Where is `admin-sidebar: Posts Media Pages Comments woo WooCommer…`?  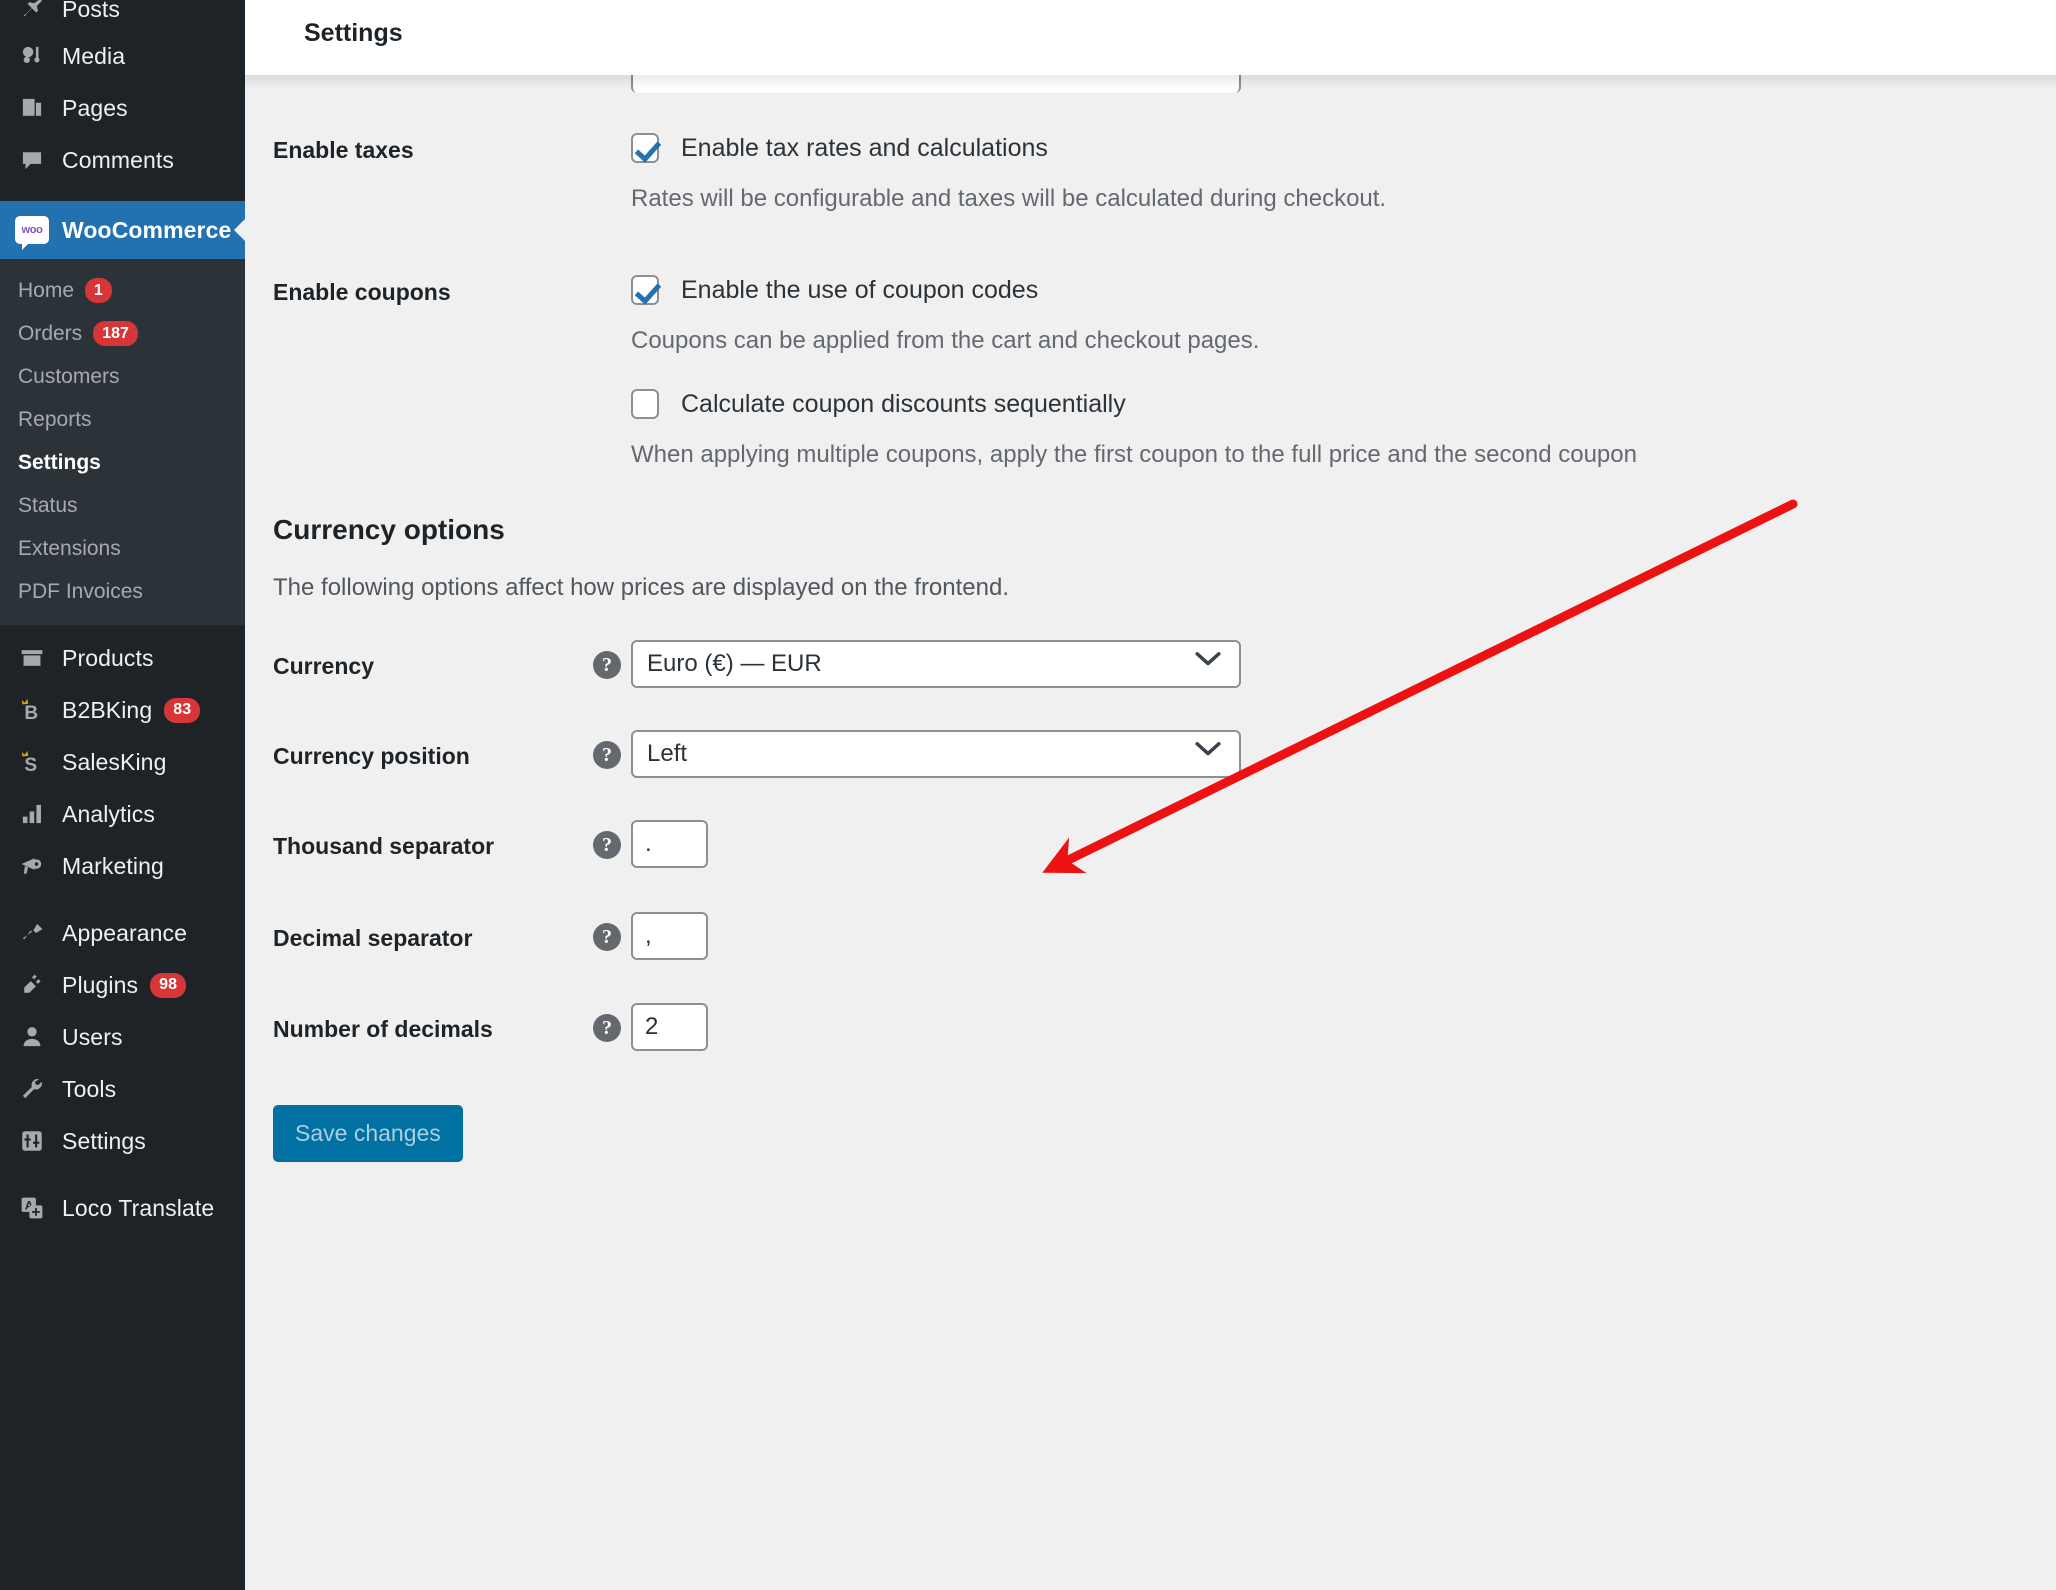
admin-sidebar: Posts Media Pages Comments woo WooCommer… is located at coordinates (122, 795).